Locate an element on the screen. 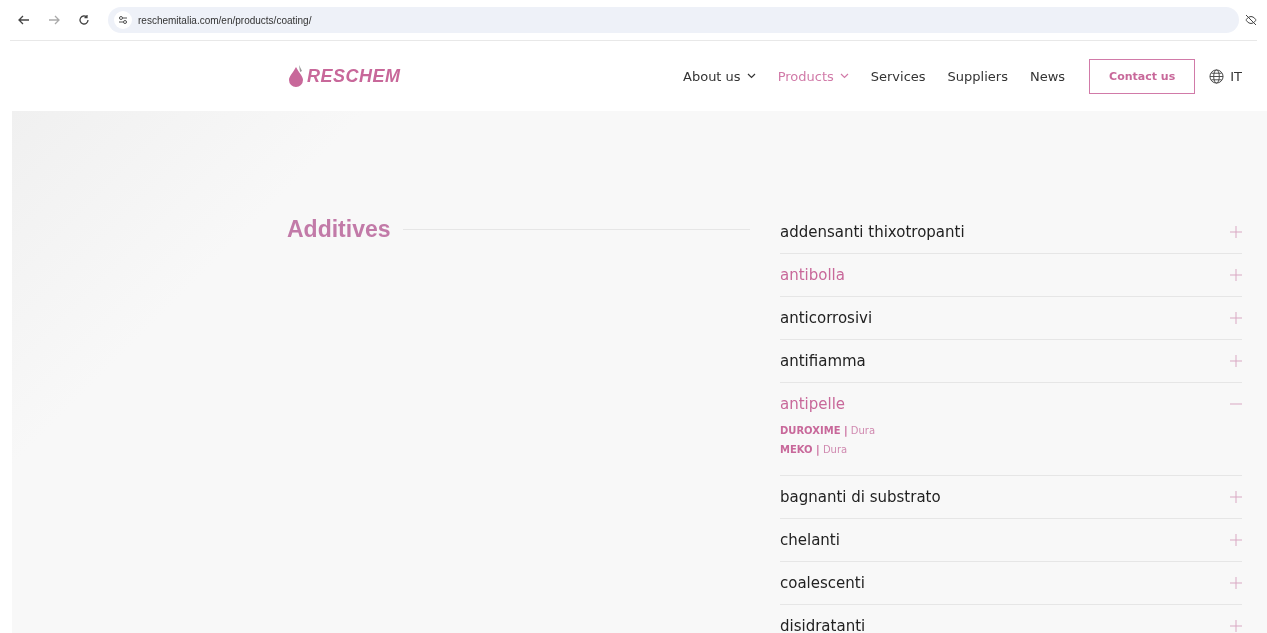  globe-icon is located at coordinates (1217, 76).